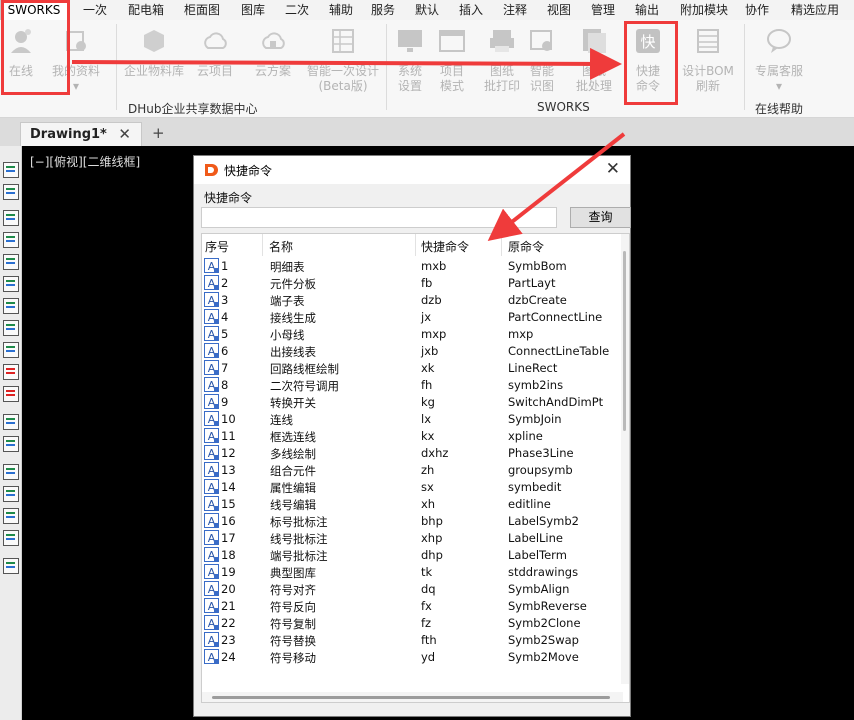  Describe the element at coordinates (11, 472) in the screenshot. I see `tool-14-icon` at that location.